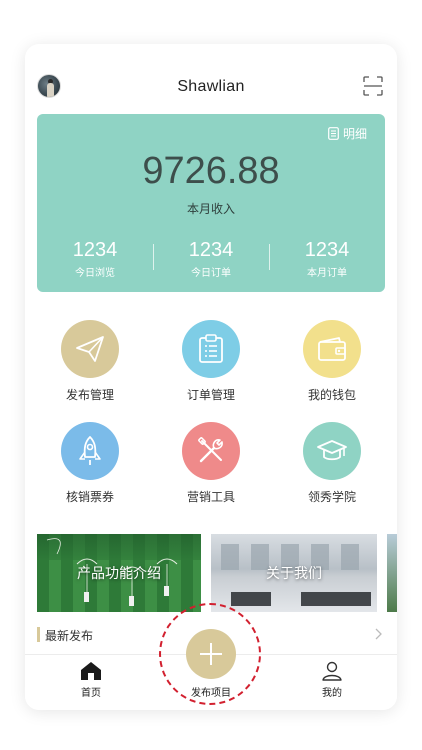 This screenshot has height=750, width=422. I want to click on grid-label: 订单管理, so click(210, 395).